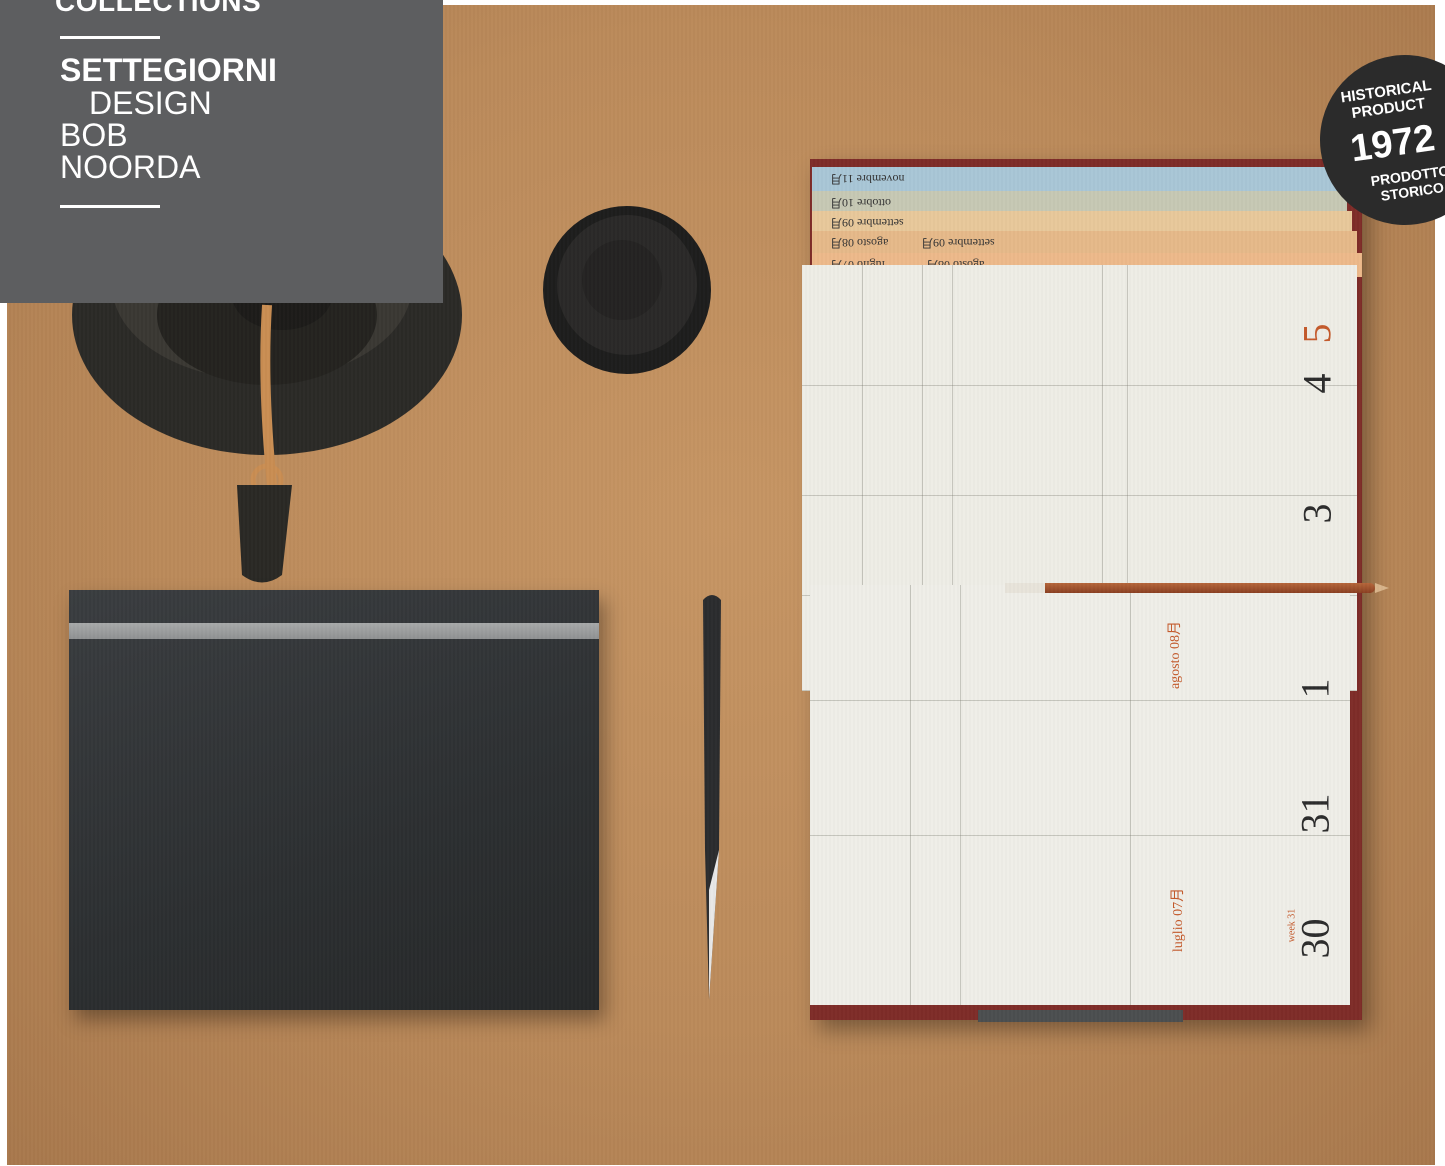 The width and height of the screenshot is (1445, 1166). Describe the element at coordinates (94, 135) in the screenshot. I see `designer-first-name: BOB` at that location.